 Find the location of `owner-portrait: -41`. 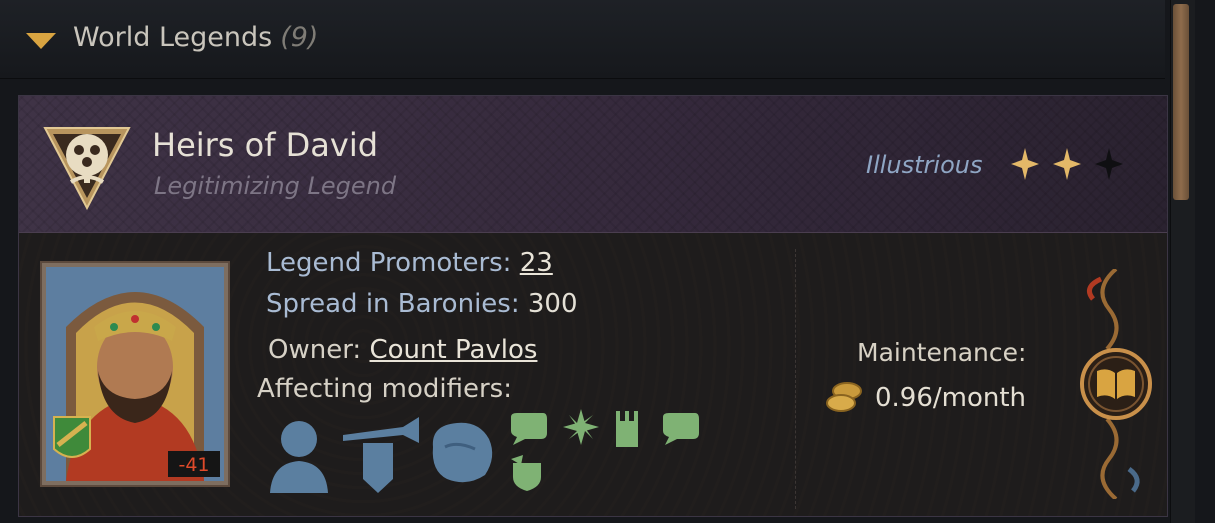

owner-portrait: -41 is located at coordinates (135, 374).